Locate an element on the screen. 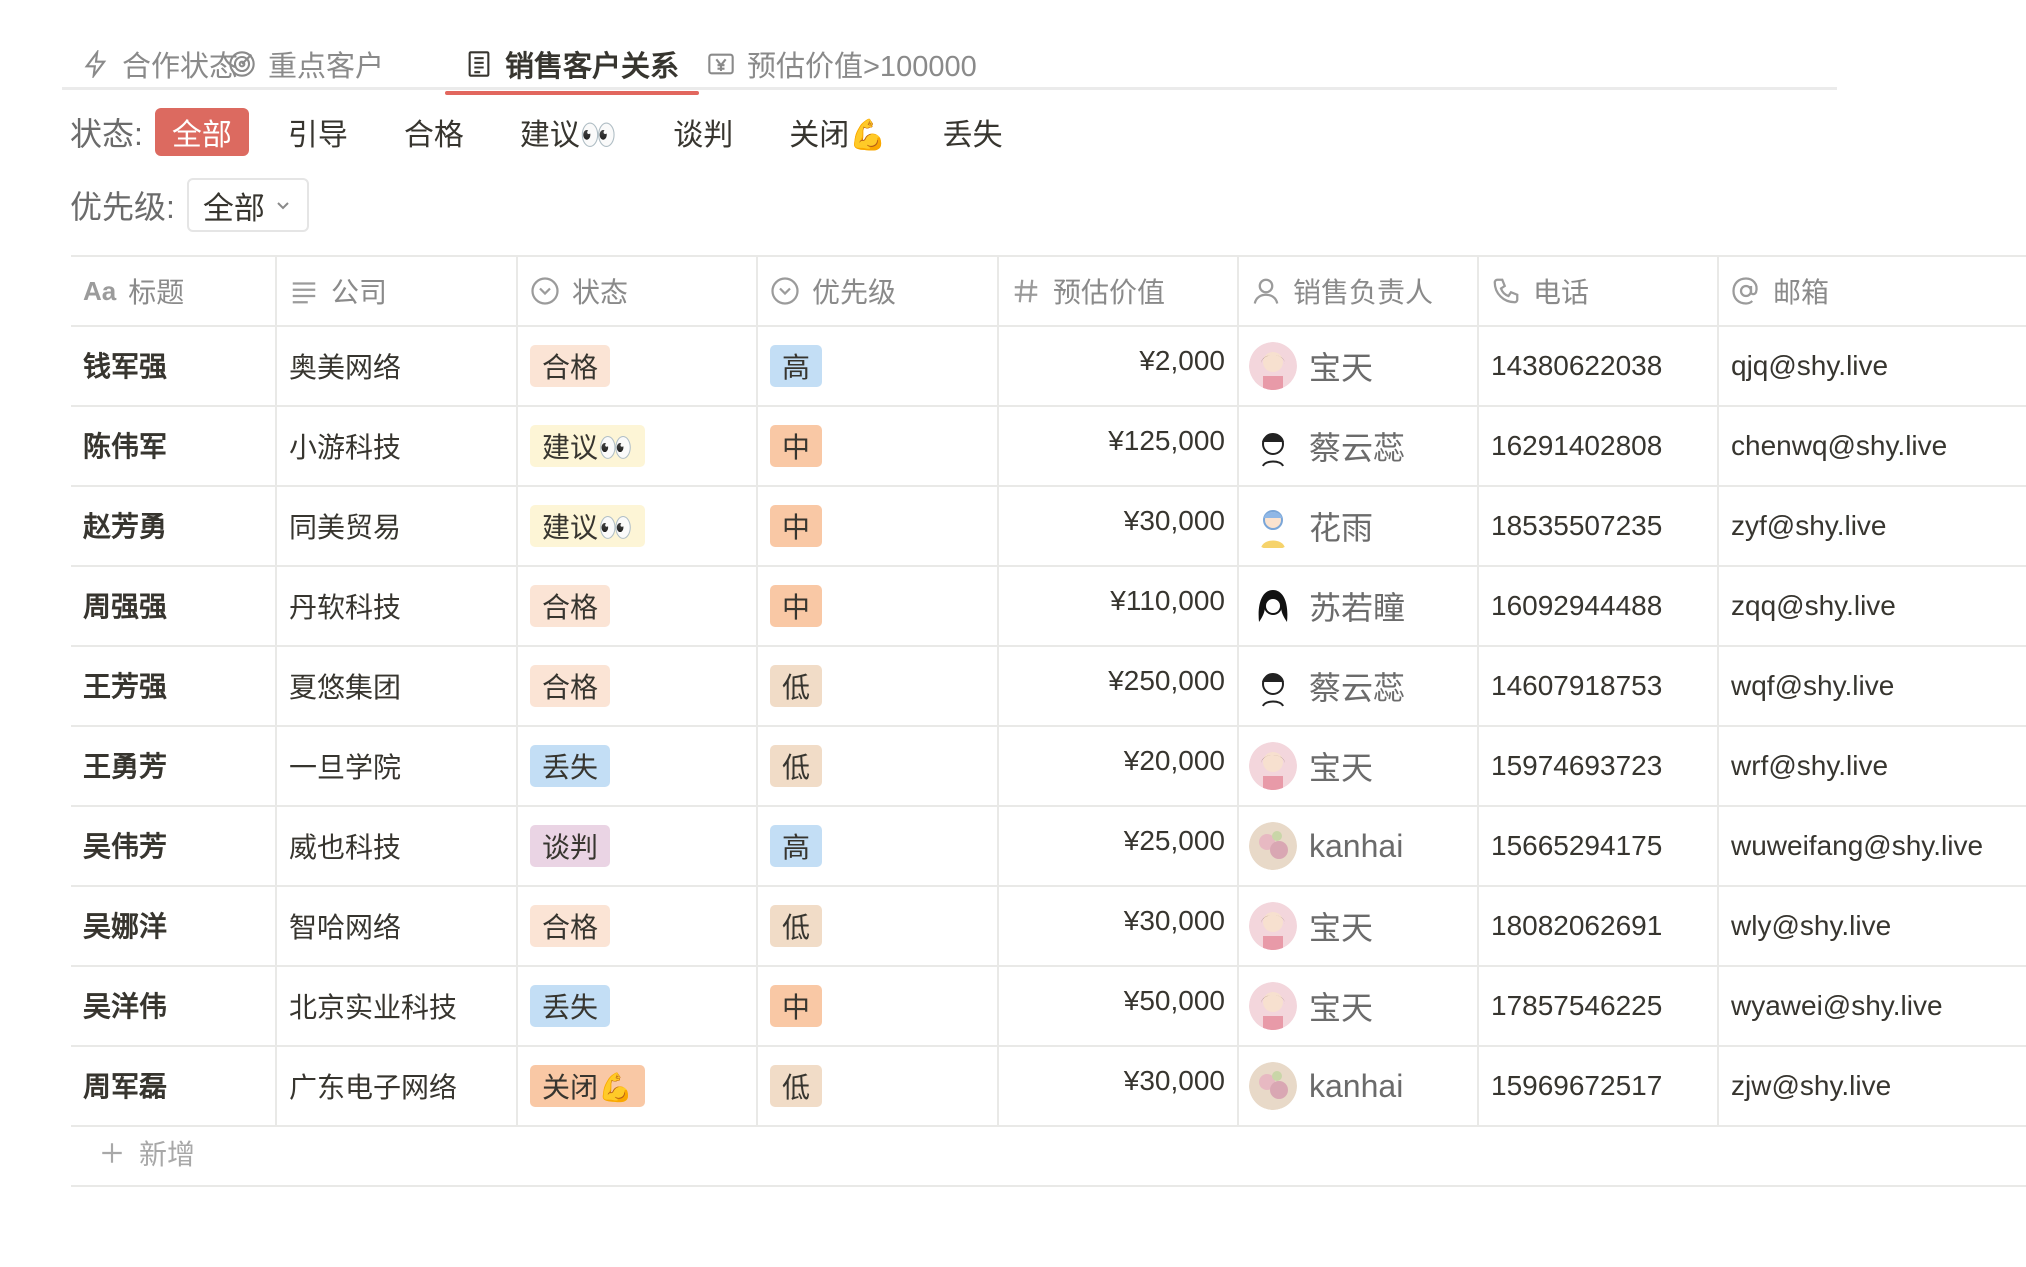 This screenshot has height=1267, width=2026. column-header-title: Aa 标题 is located at coordinates (174, 291).